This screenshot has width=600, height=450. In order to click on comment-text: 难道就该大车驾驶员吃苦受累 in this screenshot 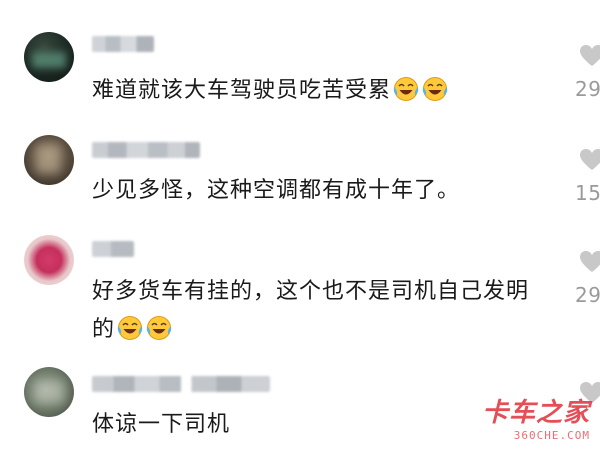, I will do `click(327, 91)`.